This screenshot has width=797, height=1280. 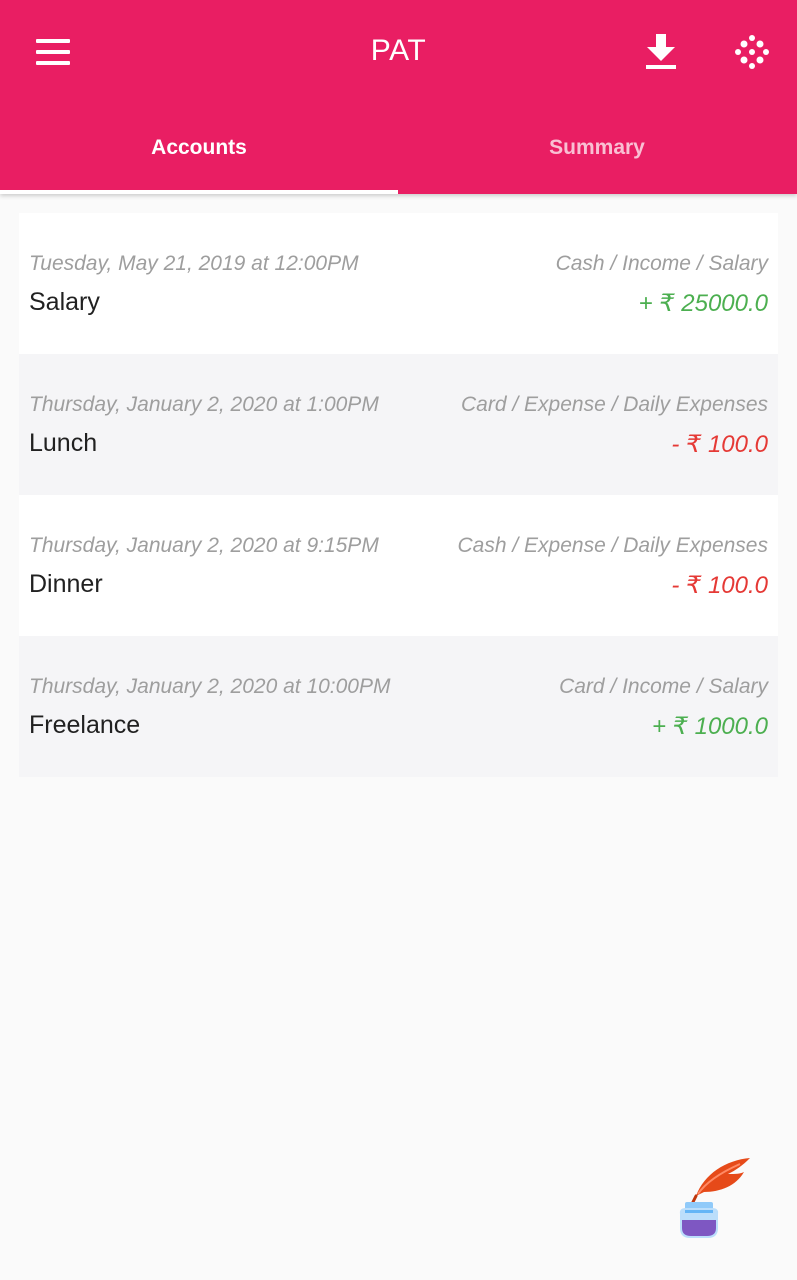 I want to click on transaction-title: Dinner, so click(x=66, y=584).